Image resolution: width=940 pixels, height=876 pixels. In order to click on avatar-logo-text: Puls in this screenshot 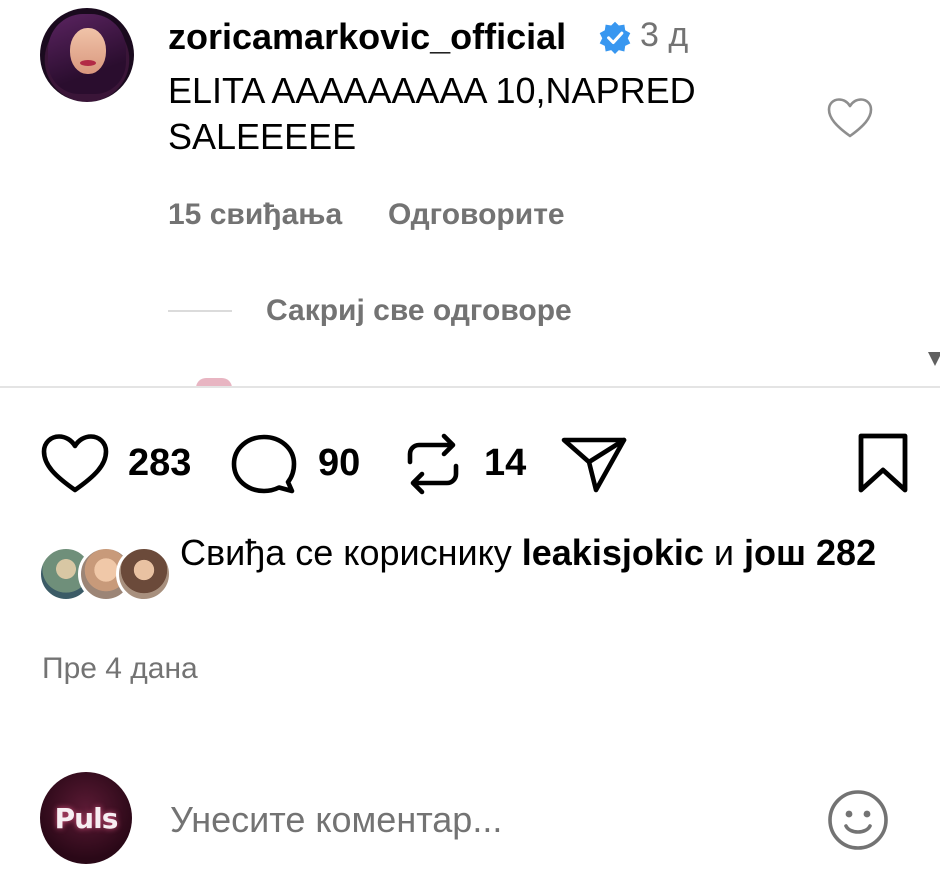, I will do `click(86, 818)`.